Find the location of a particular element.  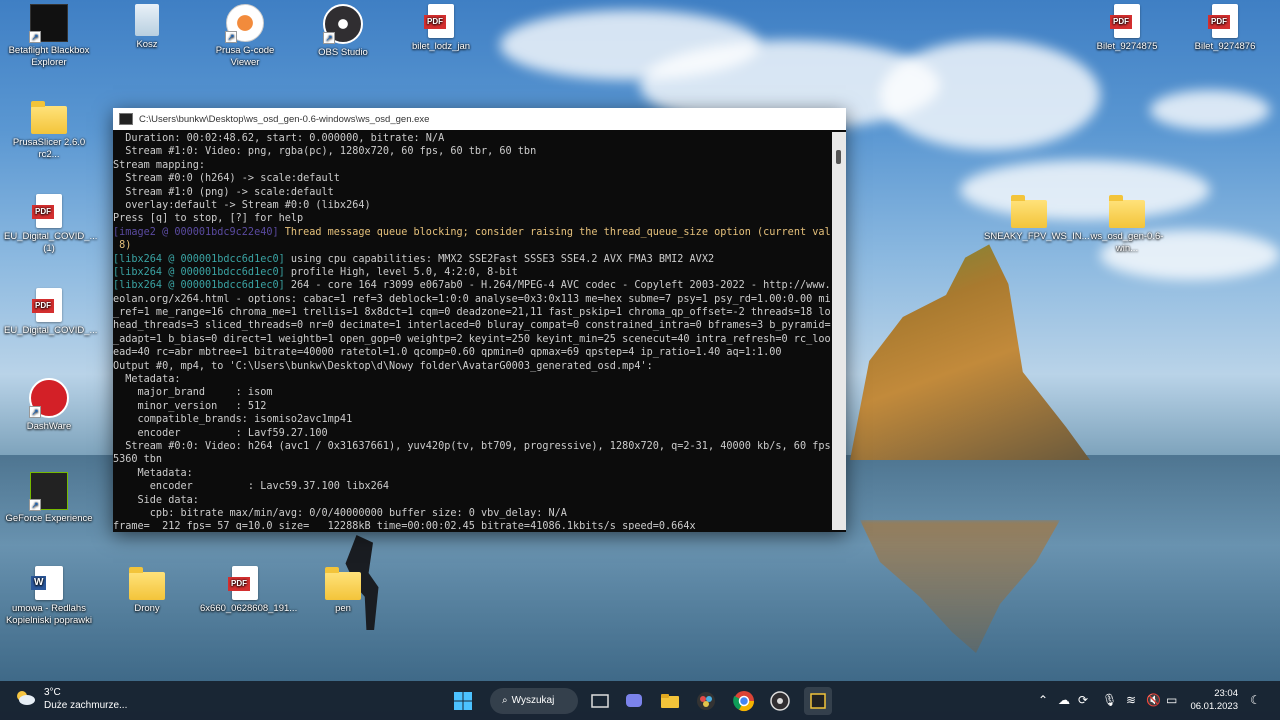

betaflight-blackbox-icon: ↗ is located at coordinates (48, 23).